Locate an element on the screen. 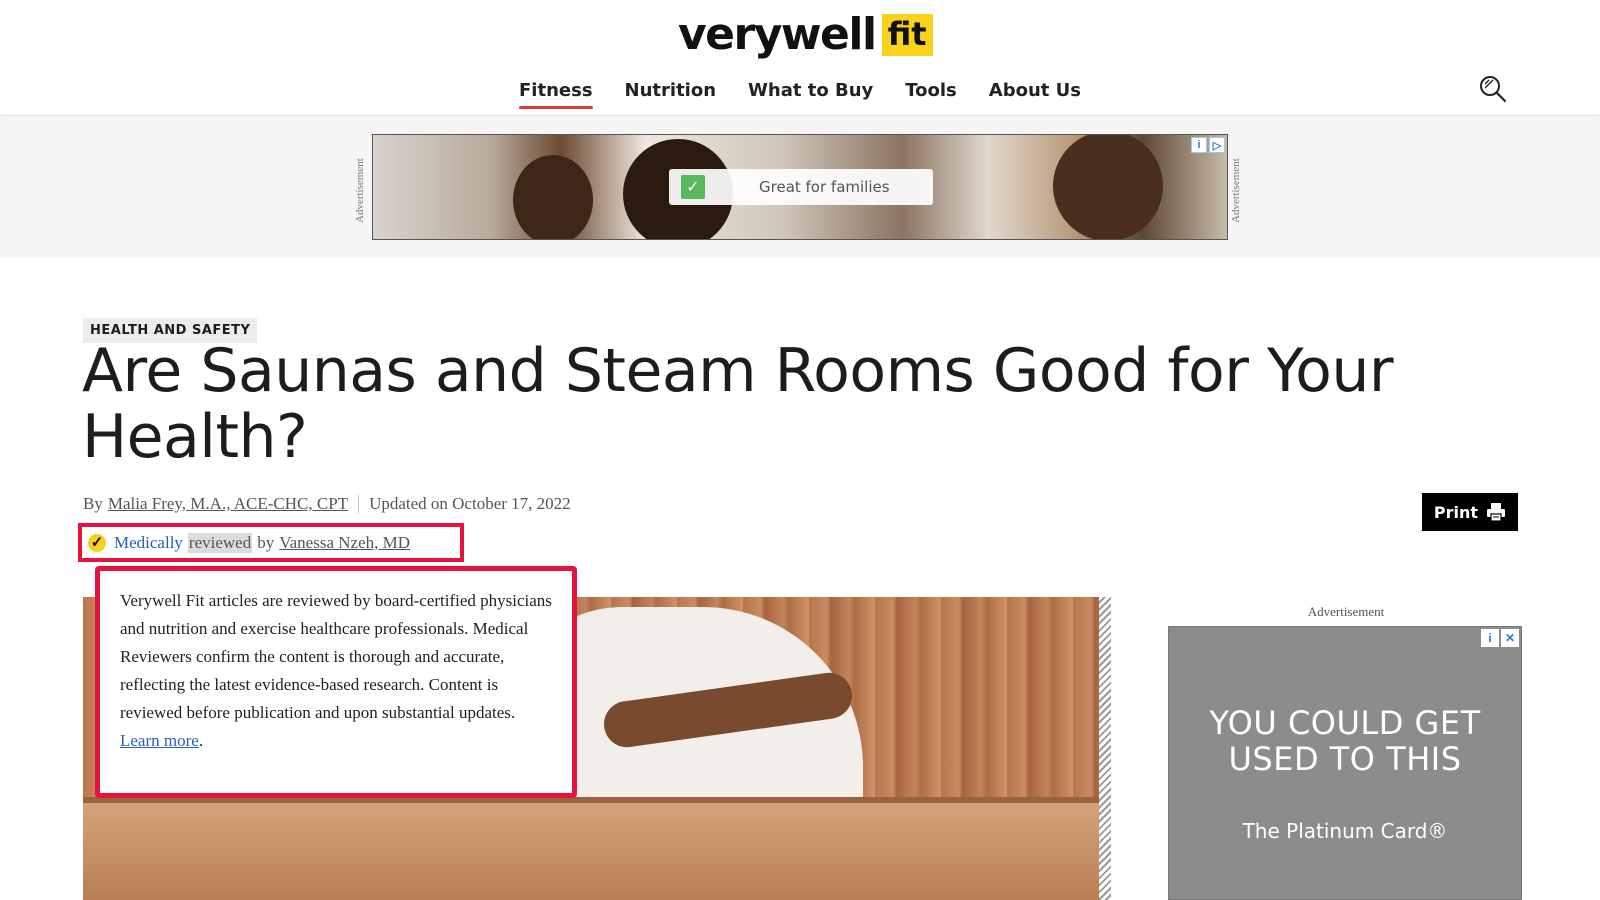 The height and width of the screenshot is (900, 1600). ad-callout: ✓ Great for families is located at coordinates (801, 187).